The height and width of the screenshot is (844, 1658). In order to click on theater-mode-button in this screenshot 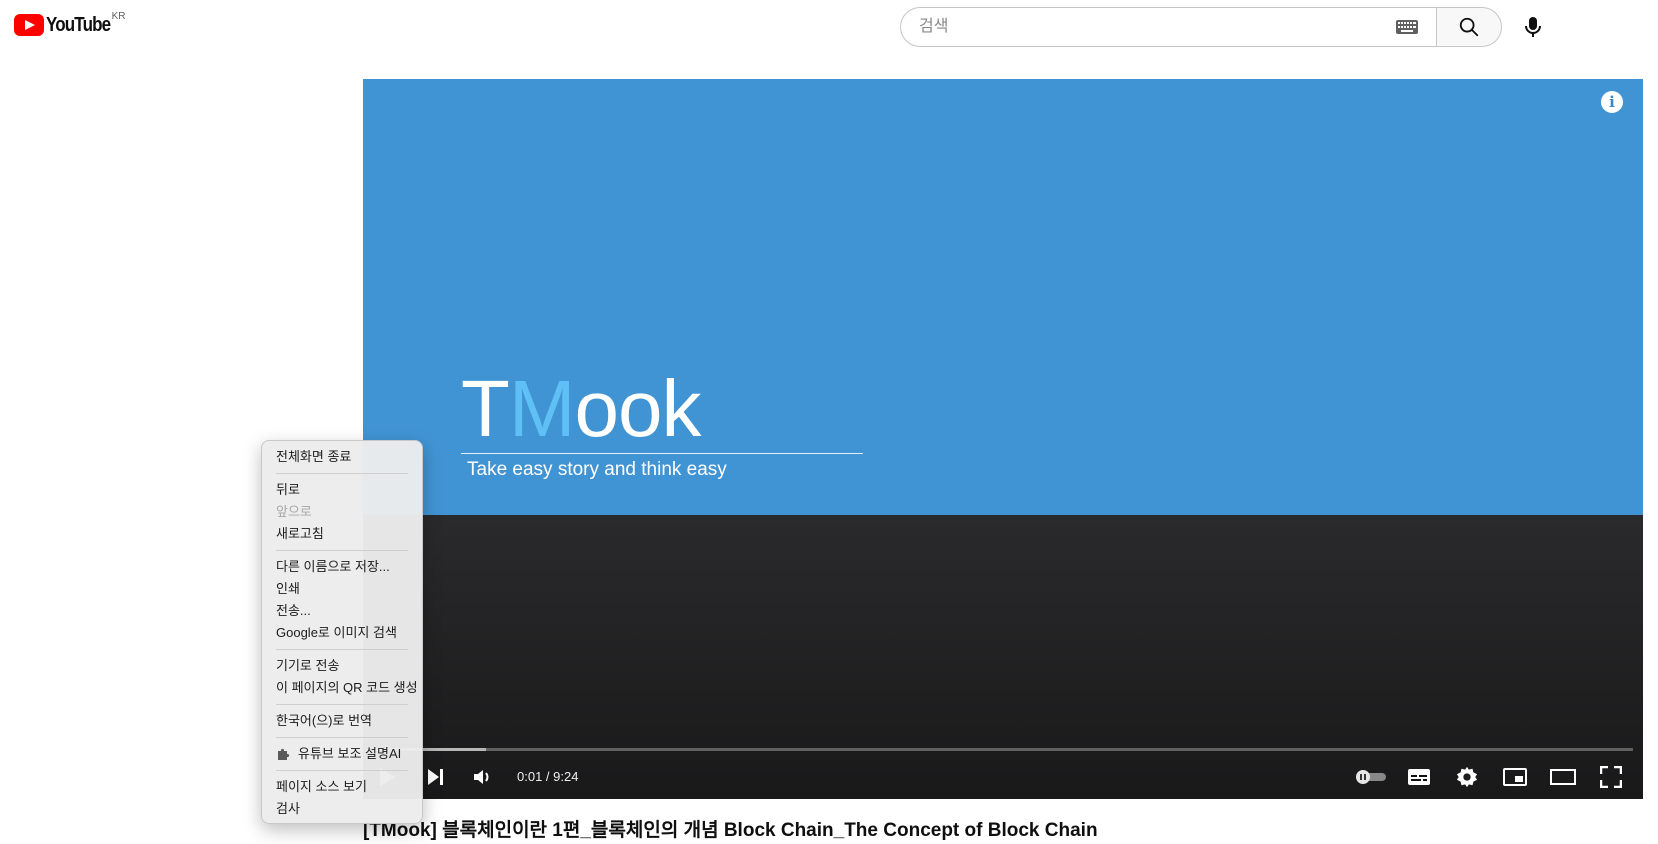, I will do `click(1563, 776)`.